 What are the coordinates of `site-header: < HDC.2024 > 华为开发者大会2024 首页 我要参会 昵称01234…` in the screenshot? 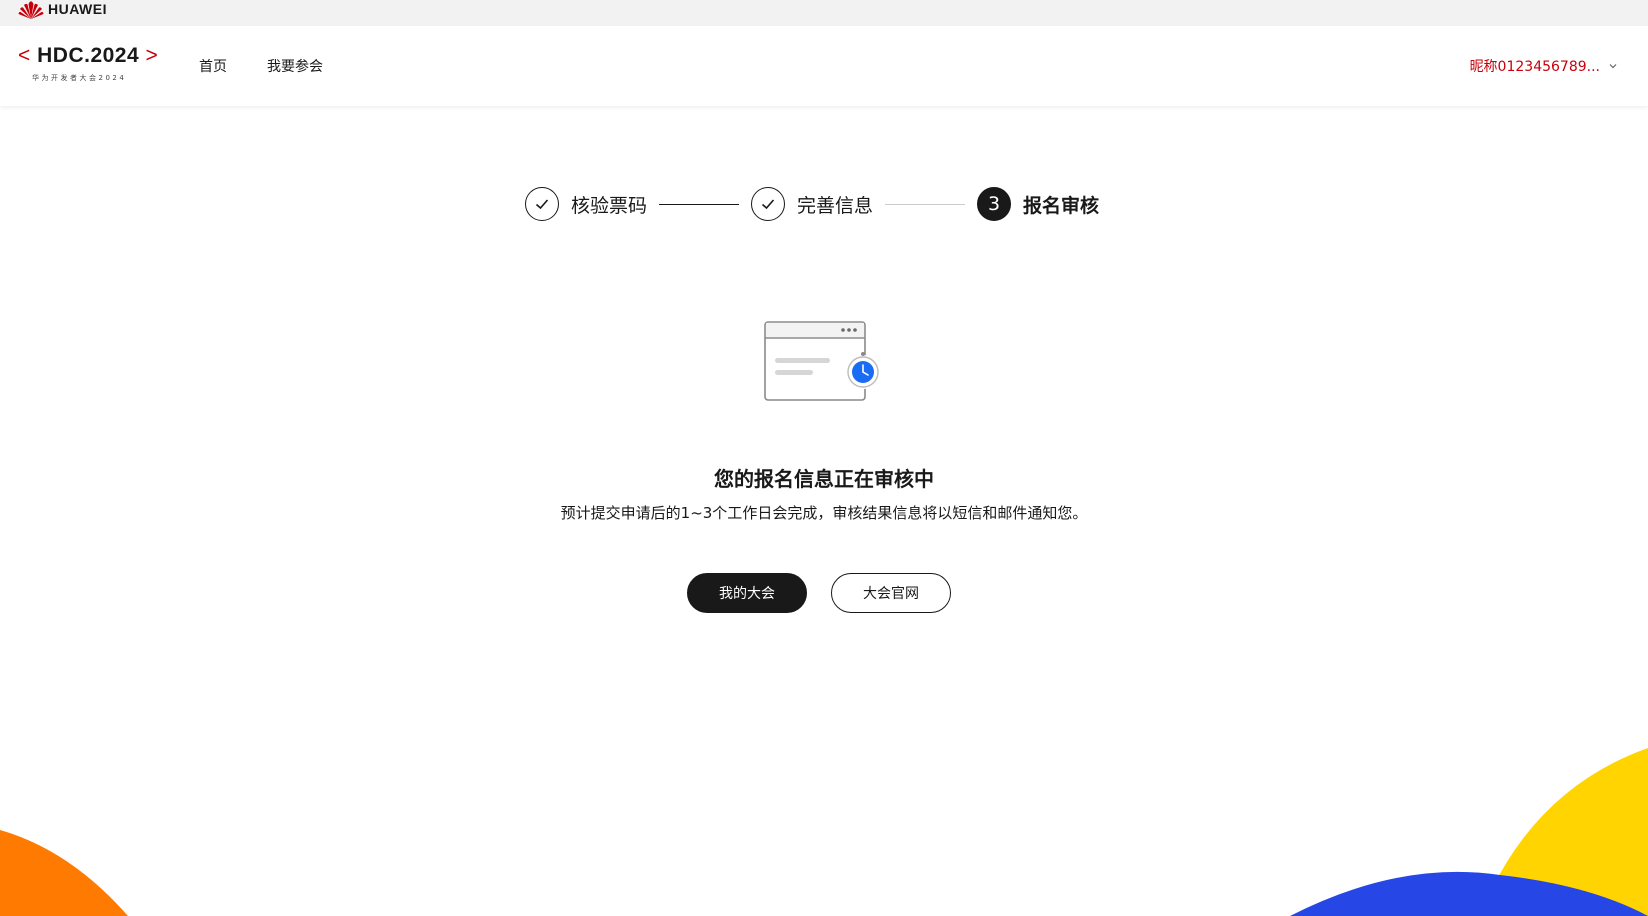 It's located at (824, 66).